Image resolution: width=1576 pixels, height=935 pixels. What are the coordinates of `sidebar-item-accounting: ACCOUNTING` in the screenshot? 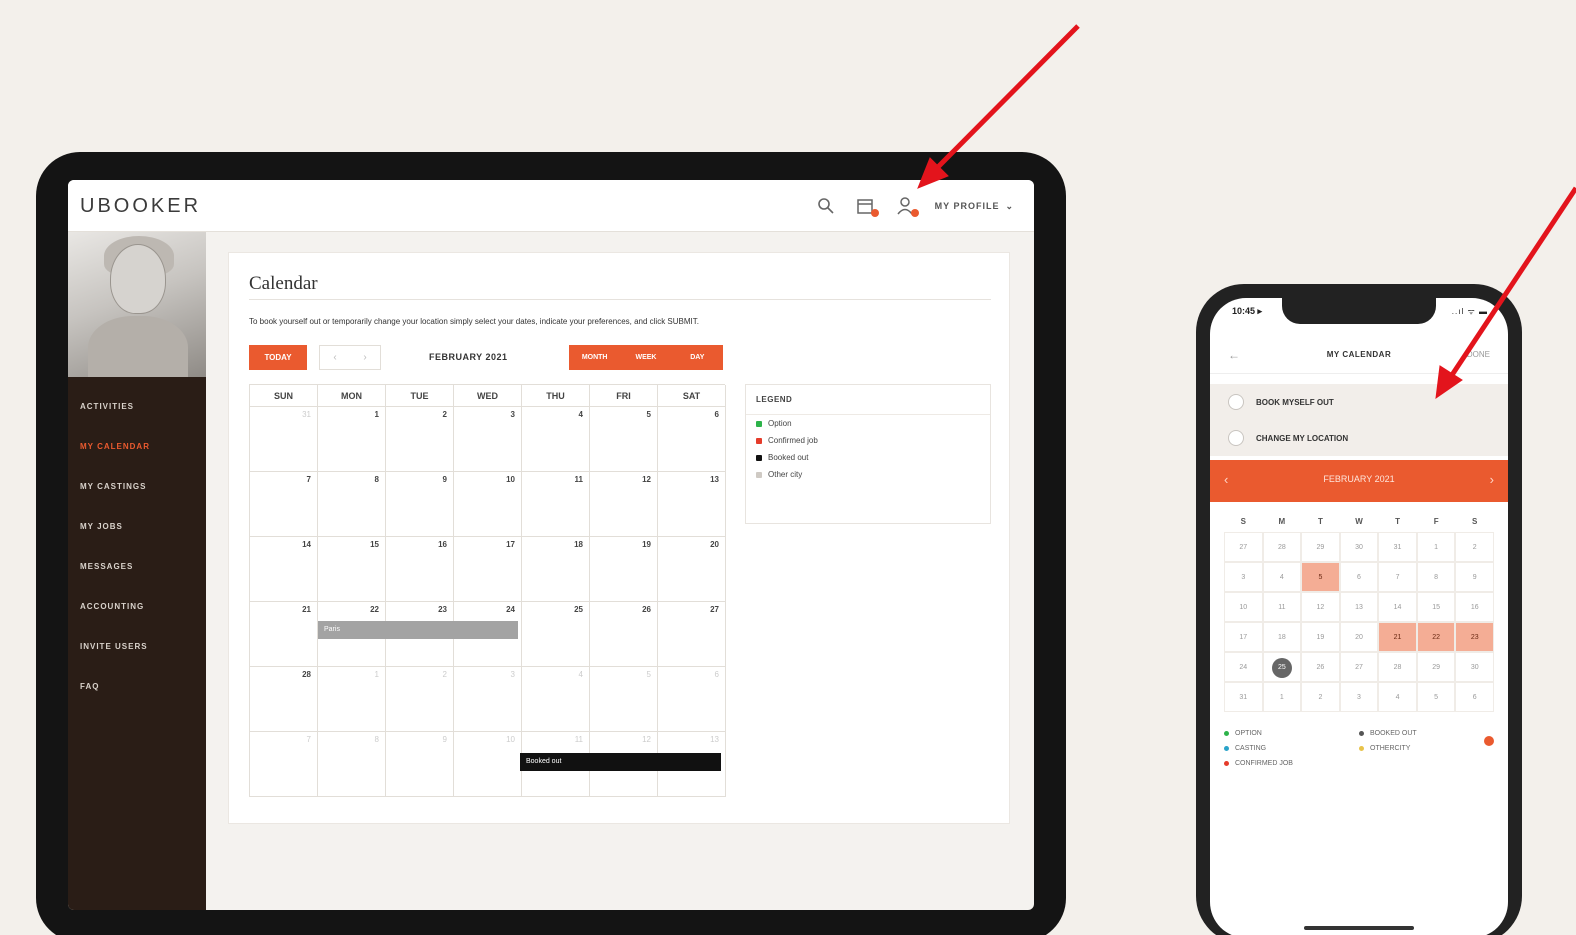 It's located at (137, 617).